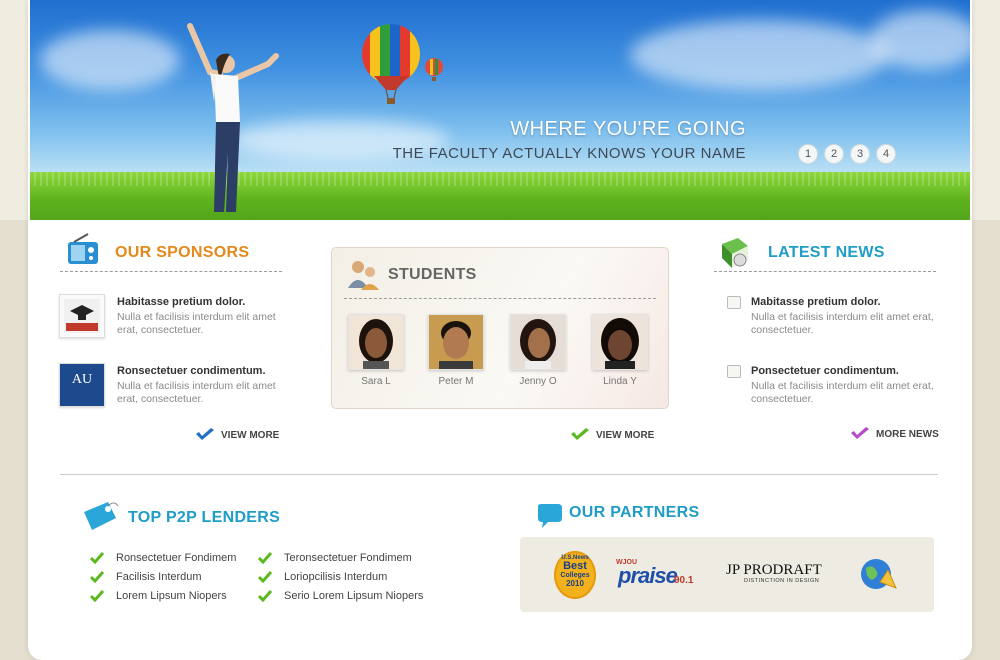 The image size is (1000, 660). What do you see at coordinates (846, 302) in the screenshot?
I see `news-item-title: Mabitasse pretium dolor.` at bounding box center [846, 302].